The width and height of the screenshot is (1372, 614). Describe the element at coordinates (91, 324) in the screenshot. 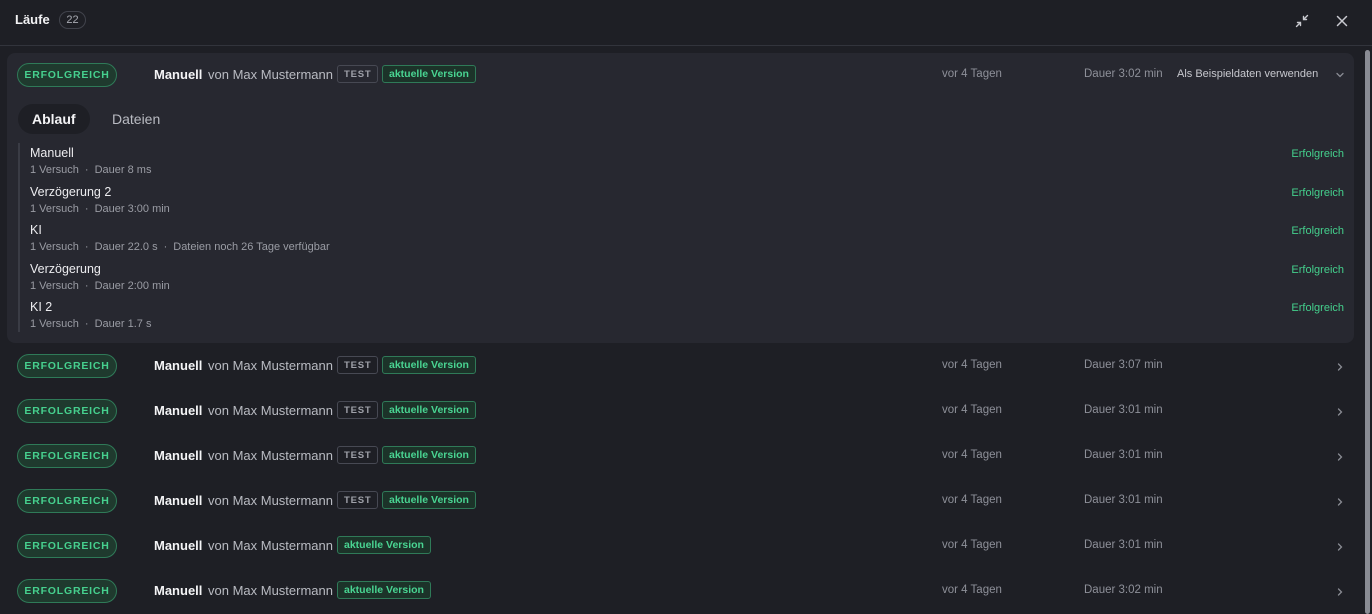

I see `step-meta: 1 Versuch · Dauer 1.7 s` at that location.